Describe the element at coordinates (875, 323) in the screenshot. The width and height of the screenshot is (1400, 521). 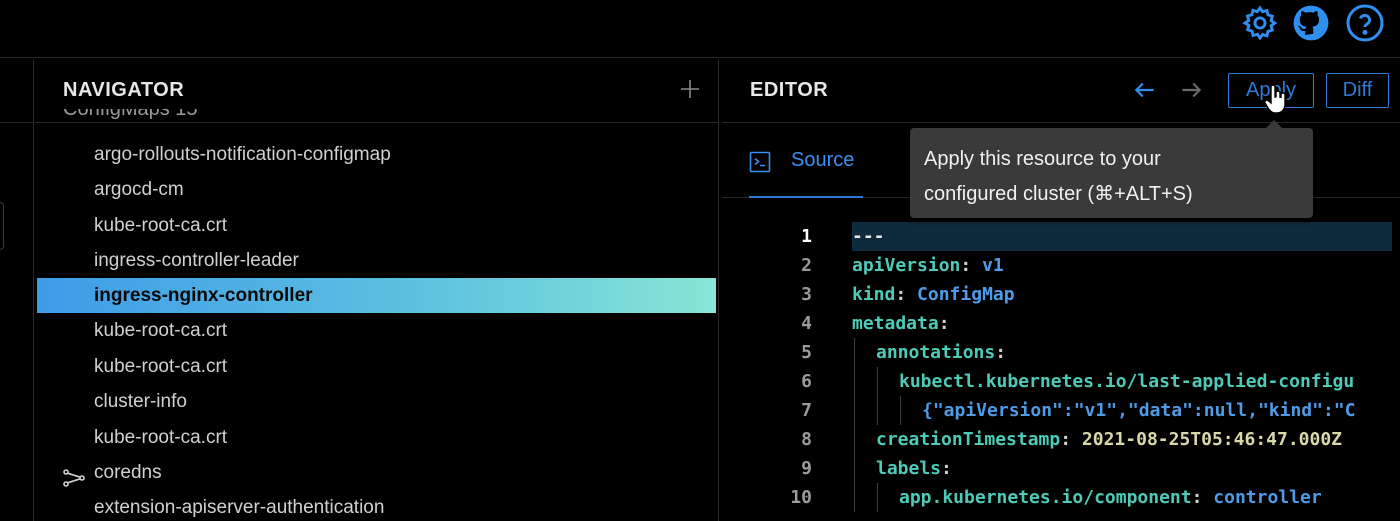
I see `code-line: 4 metadata:` at that location.